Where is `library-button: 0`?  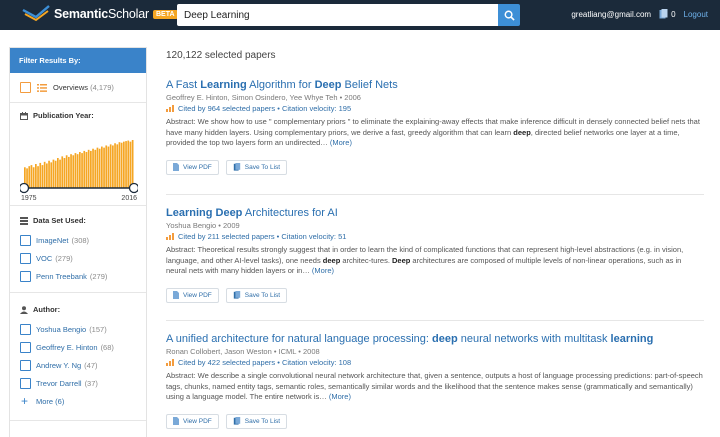 library-button: 0 is located at coordinates (667, 14).